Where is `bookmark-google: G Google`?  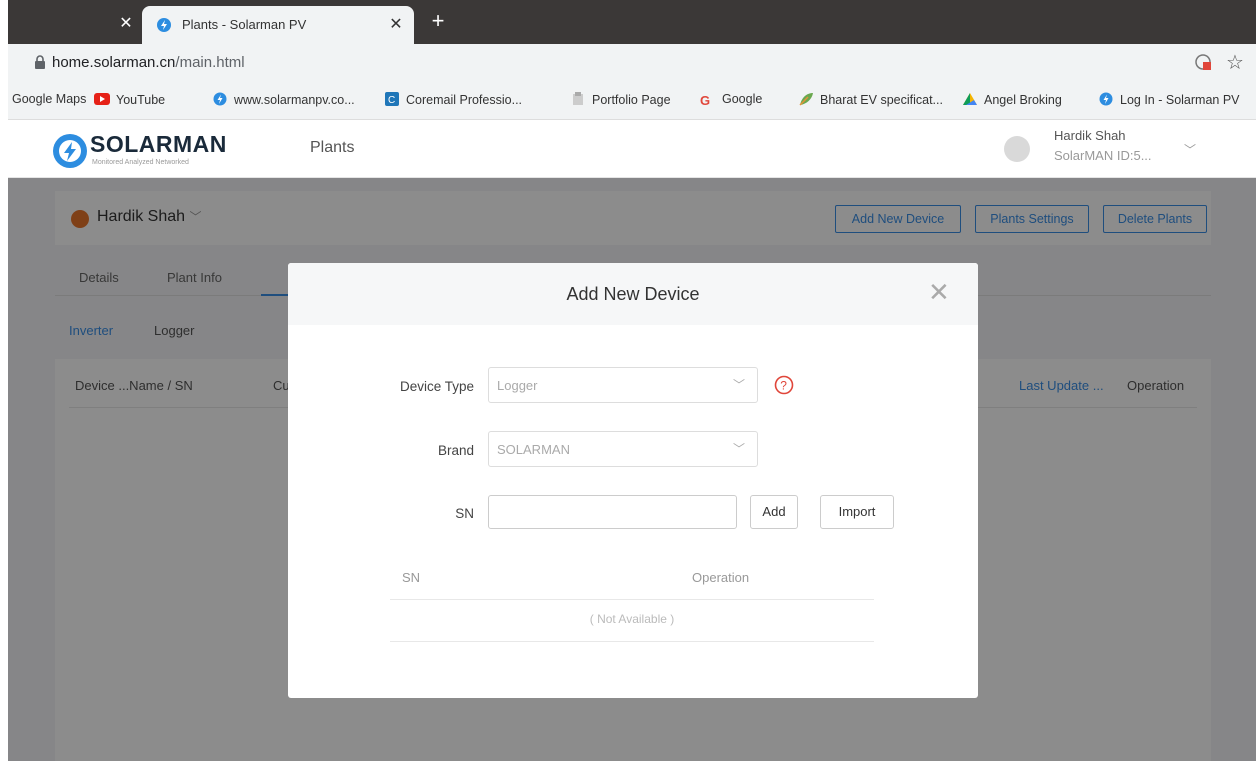
bookmark-google: G Google is located at coordinates (731, 100).